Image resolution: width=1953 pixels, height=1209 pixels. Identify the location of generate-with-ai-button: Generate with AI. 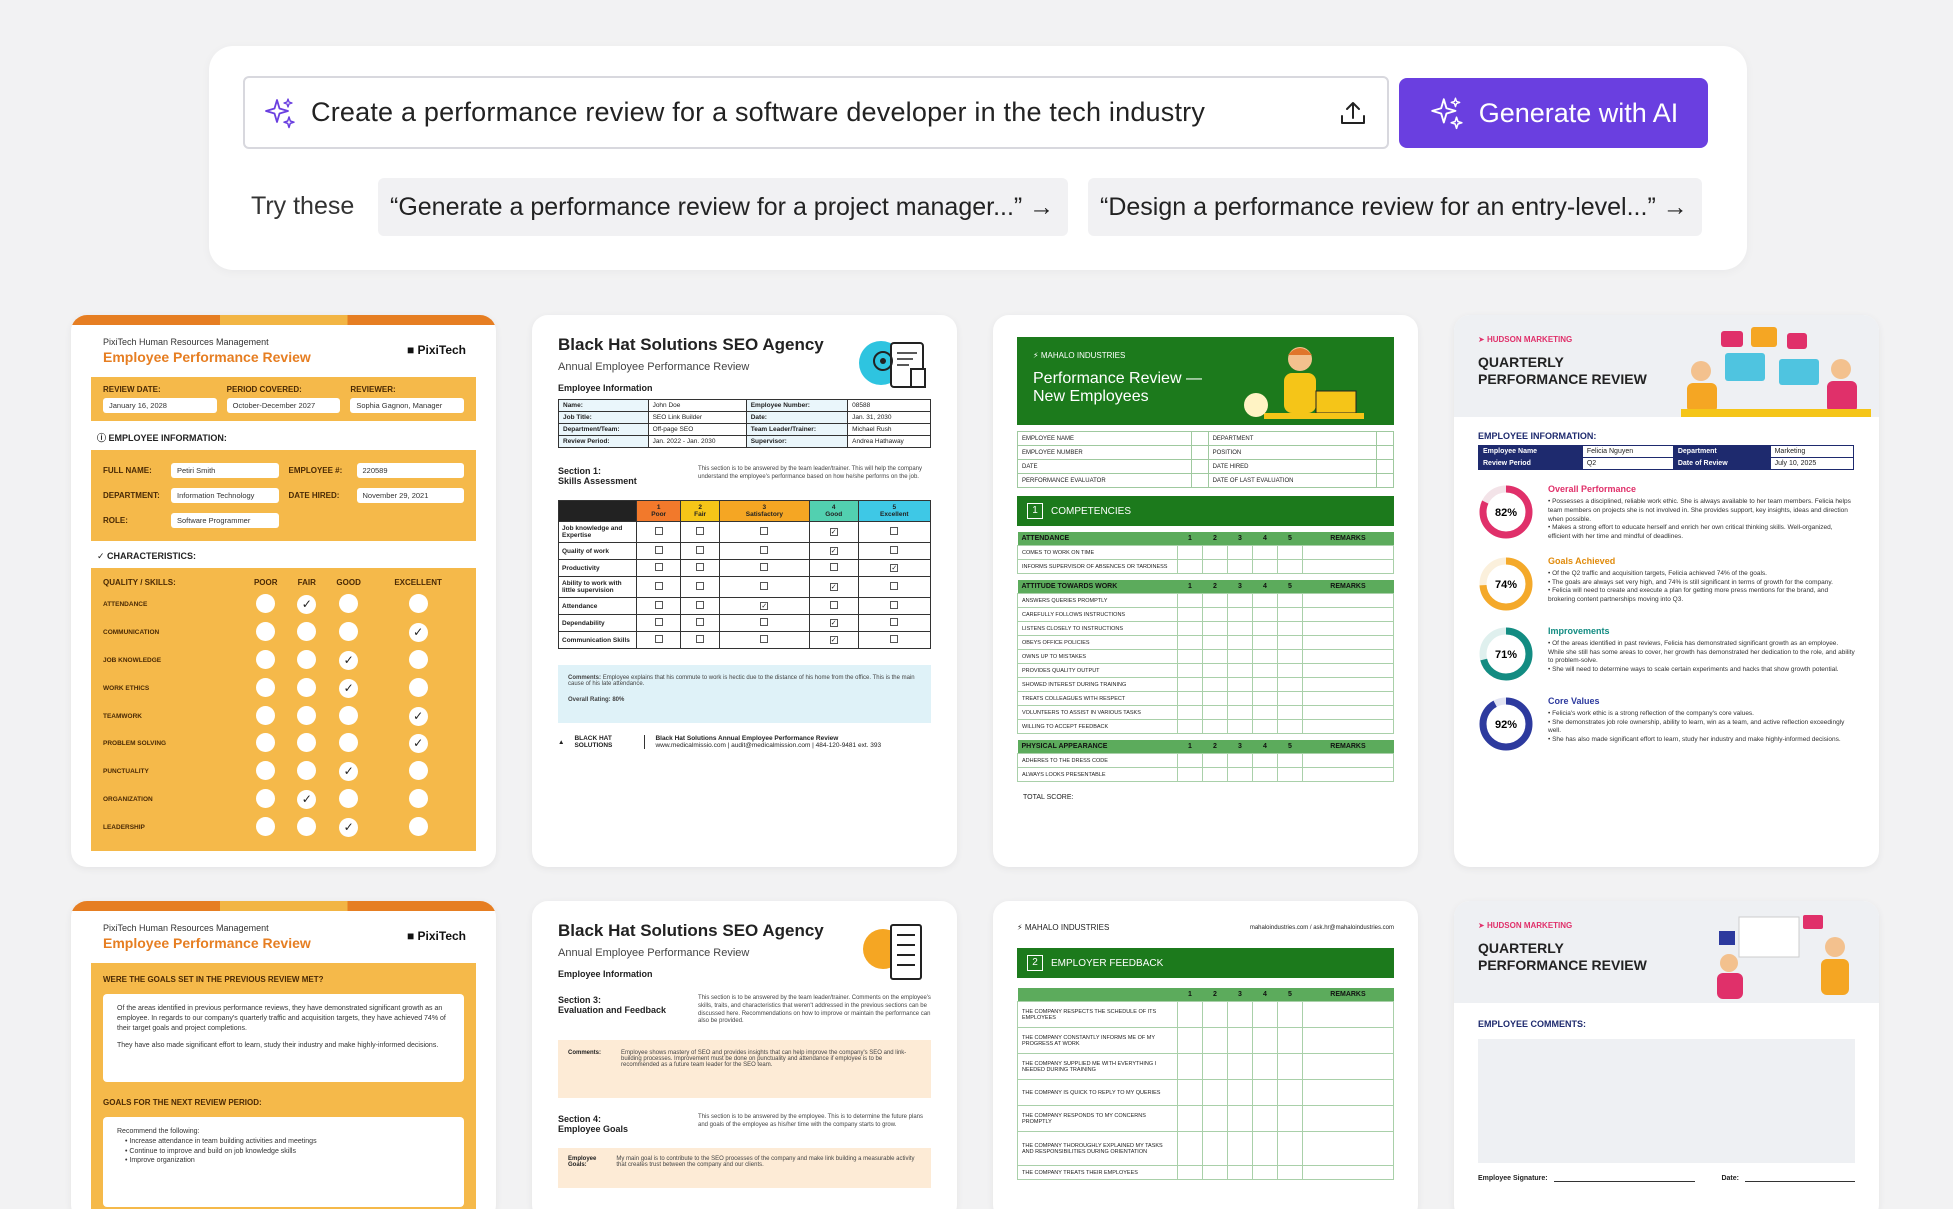
(1553, 113).